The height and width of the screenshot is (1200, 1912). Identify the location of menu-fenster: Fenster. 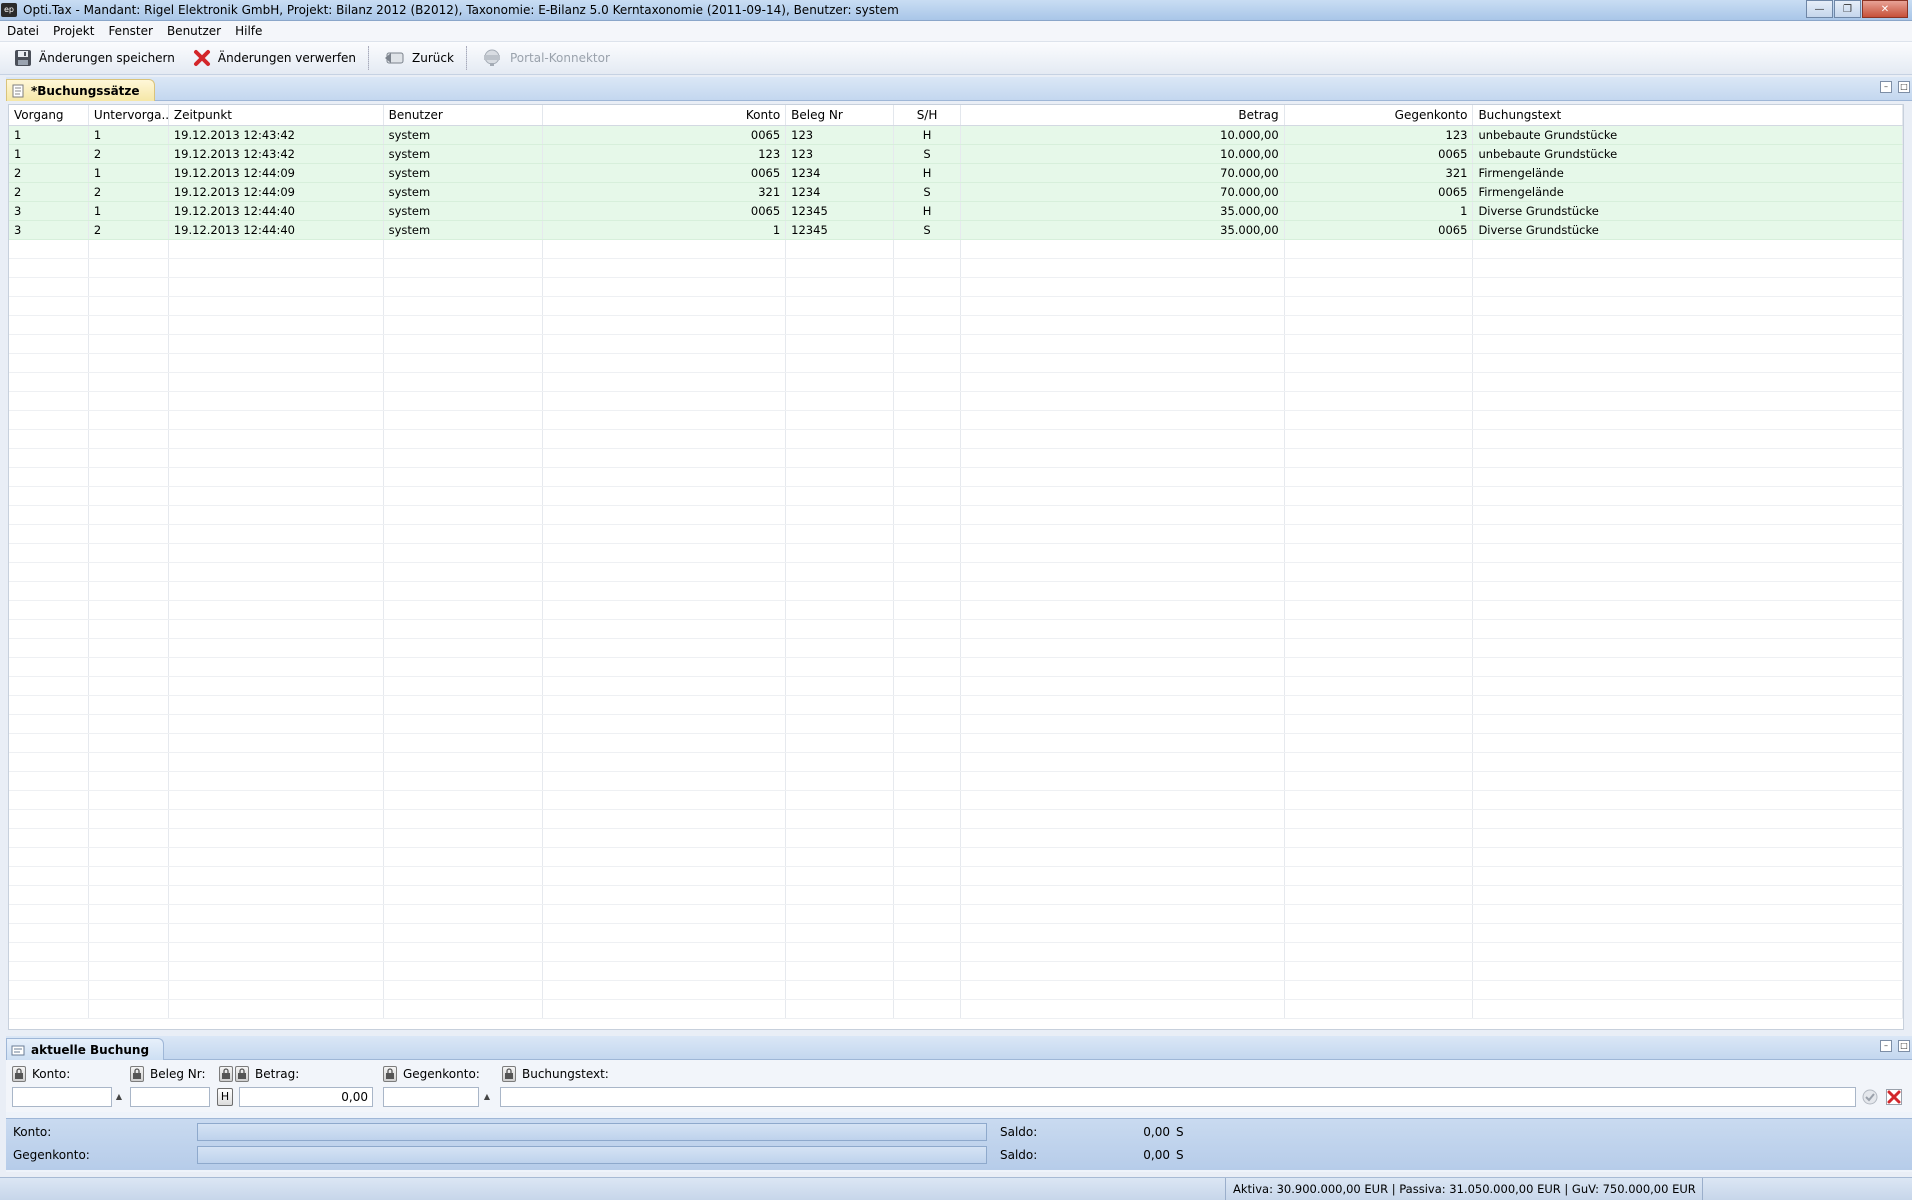
(130, 31).